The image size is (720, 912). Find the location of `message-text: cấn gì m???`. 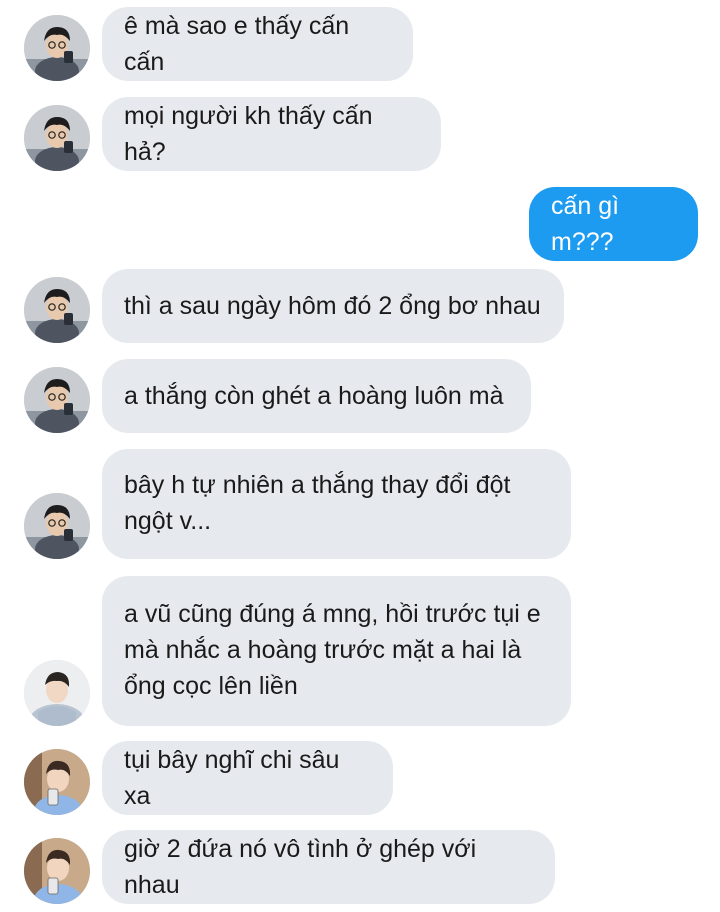

message-text: cấn gì m??? is located at coordinates (585, 224).